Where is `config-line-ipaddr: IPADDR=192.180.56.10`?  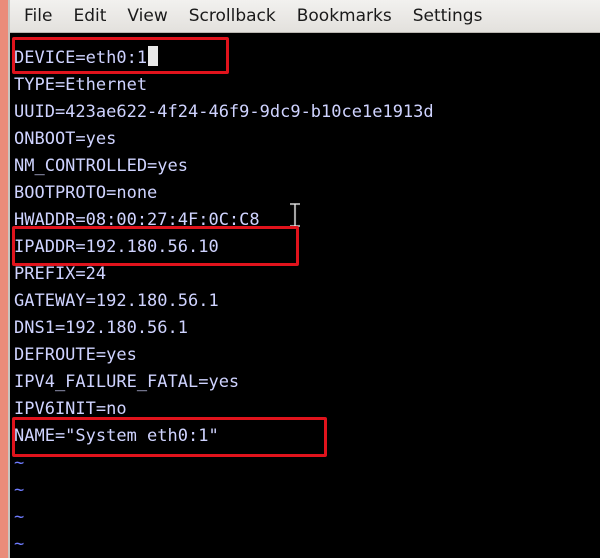 config-line-ipaddr: IPADDR=192.180.56.10 is located at coordinates (116, 247).